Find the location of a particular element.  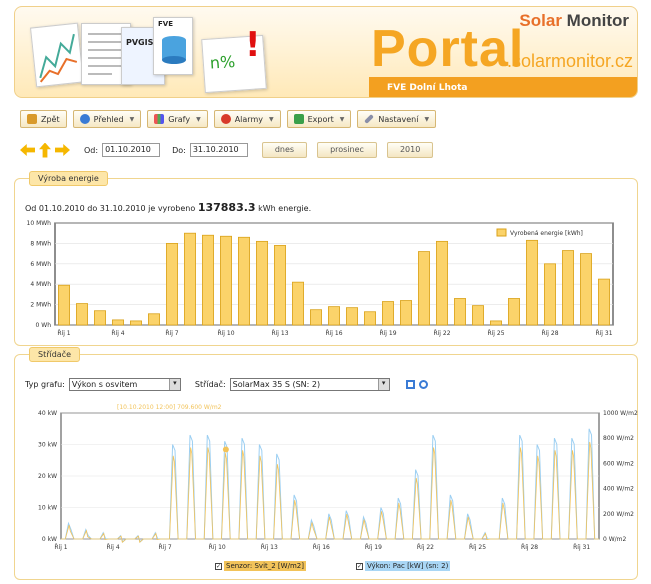

charts-label: Grafy is located at coordinates (179, 119).